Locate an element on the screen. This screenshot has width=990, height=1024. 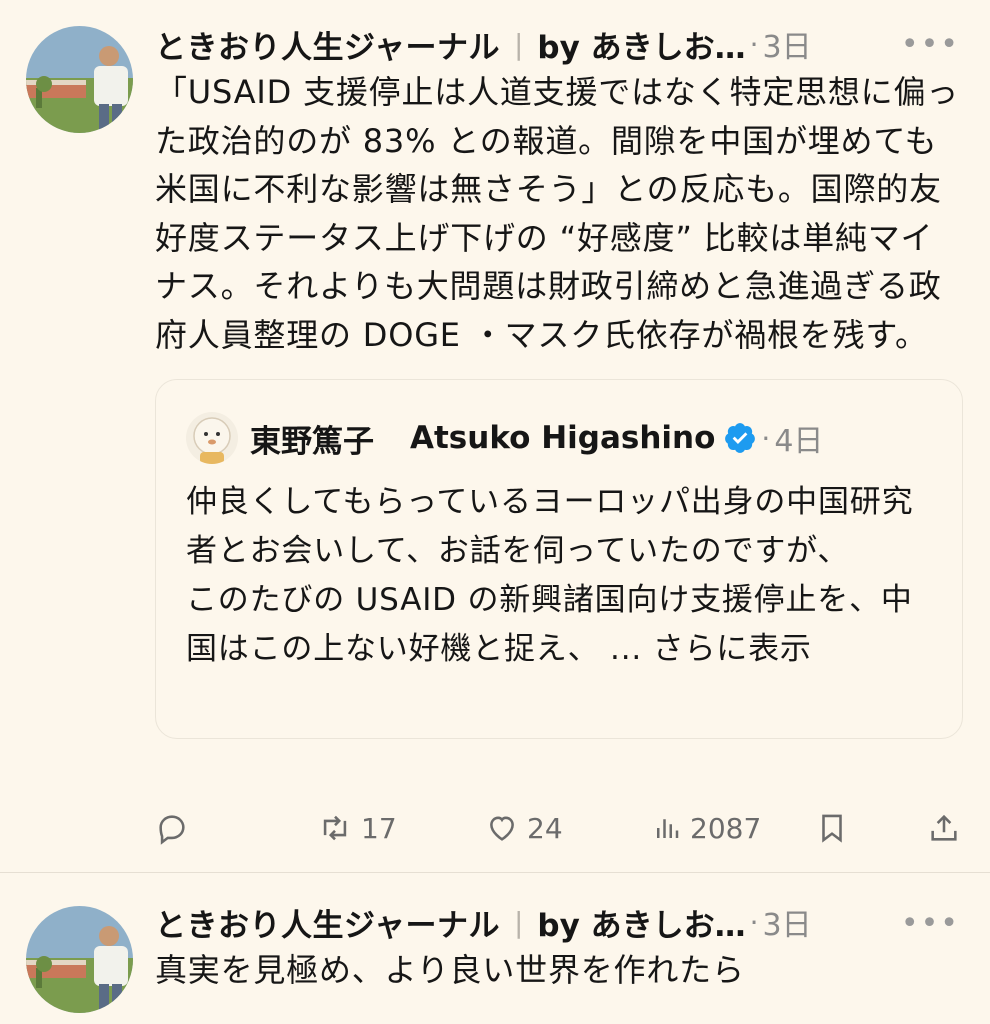
post-header: ときおり人生ジャーナル | by あきしお… · 3日 is located at coordinates (557, 922).